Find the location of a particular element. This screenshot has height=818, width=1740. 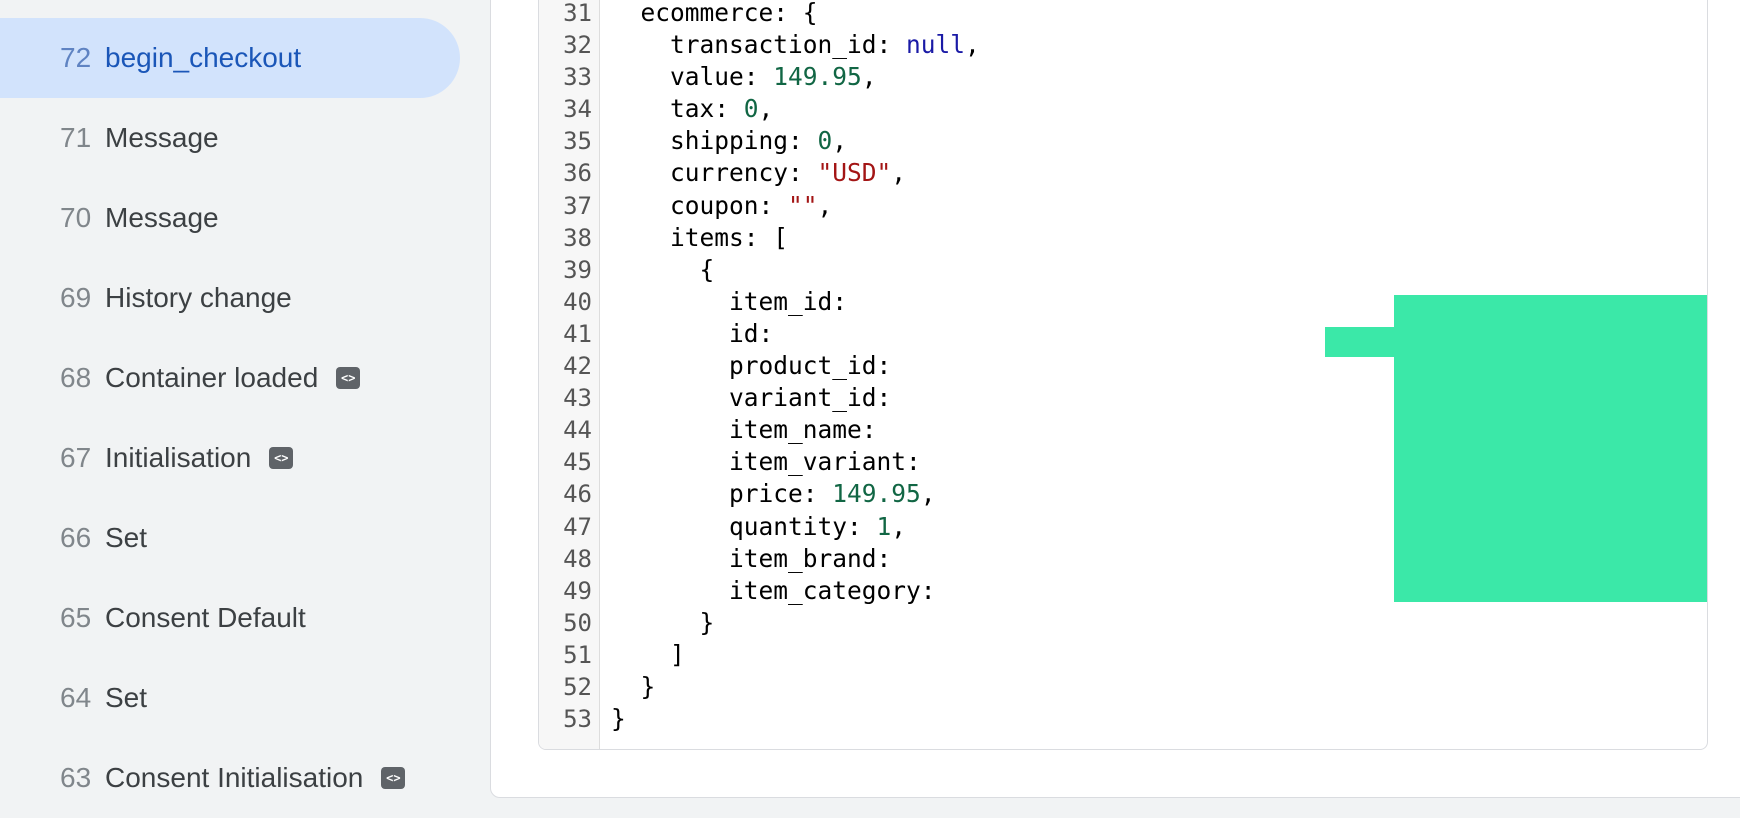

line-text: variant_id: is located at coordinates (751, 398).